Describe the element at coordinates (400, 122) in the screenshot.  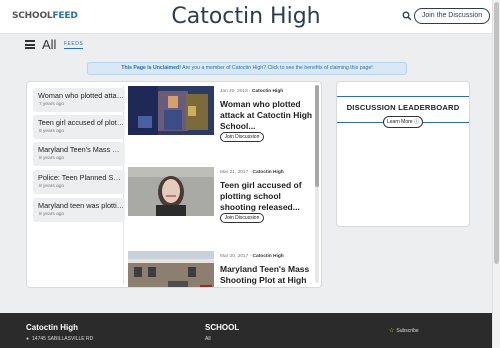
I see `learn-more-label: Learn More` at that location.